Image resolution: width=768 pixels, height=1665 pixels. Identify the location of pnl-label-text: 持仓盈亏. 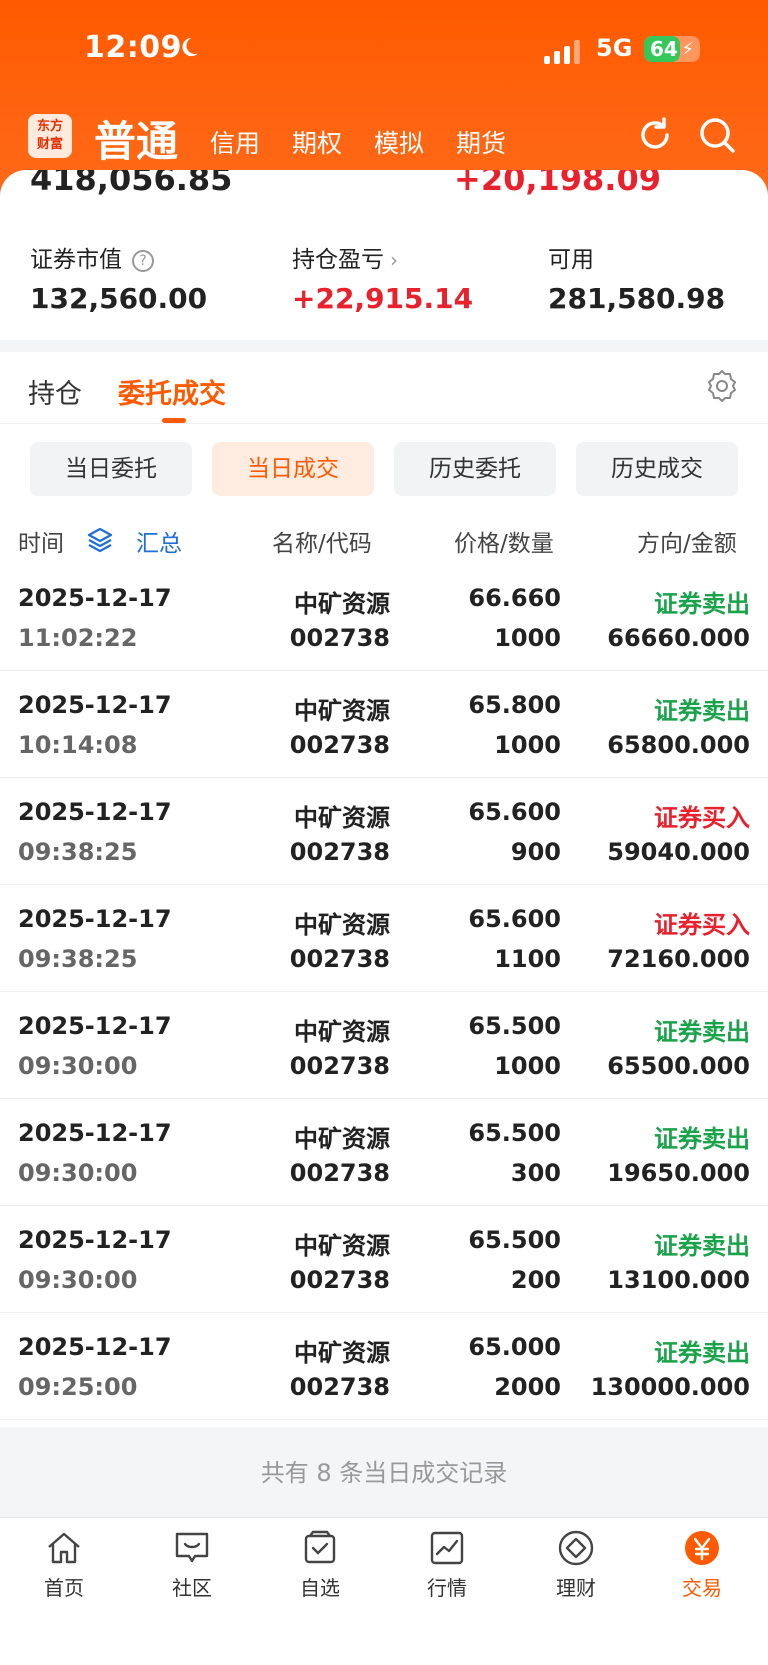
(338, 260).